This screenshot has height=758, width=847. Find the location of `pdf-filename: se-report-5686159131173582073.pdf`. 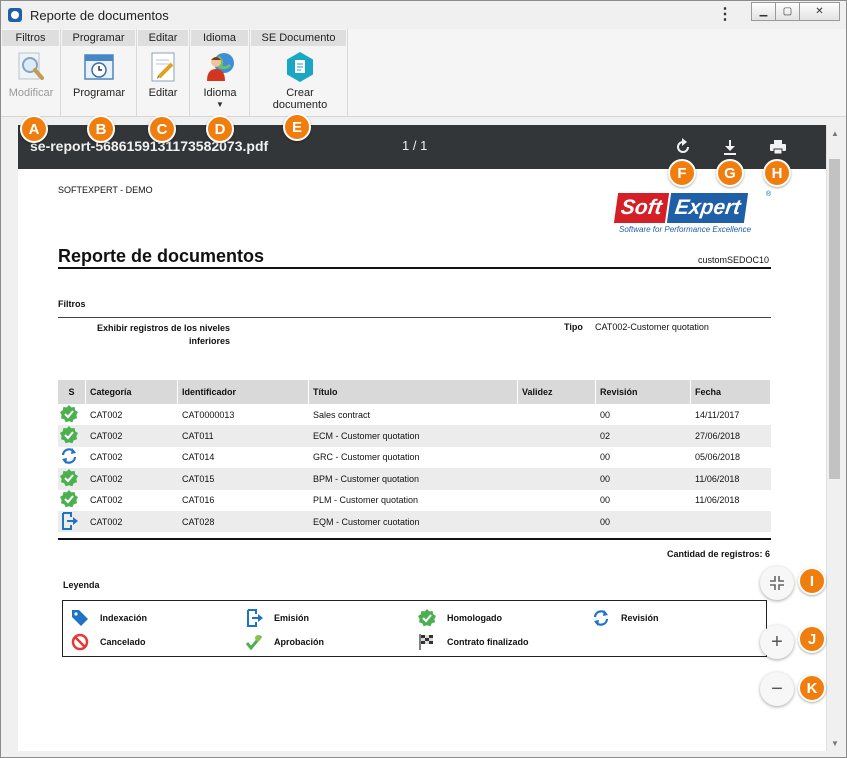

pdf-filename: se-report-5686159131173582073.pdf is located at coordinates (149, 146).